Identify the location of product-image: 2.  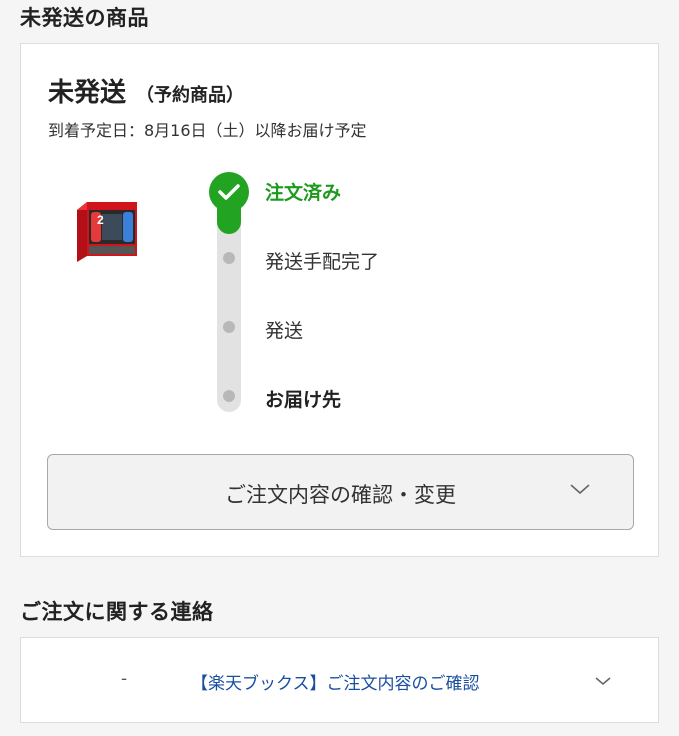
(106, 231).